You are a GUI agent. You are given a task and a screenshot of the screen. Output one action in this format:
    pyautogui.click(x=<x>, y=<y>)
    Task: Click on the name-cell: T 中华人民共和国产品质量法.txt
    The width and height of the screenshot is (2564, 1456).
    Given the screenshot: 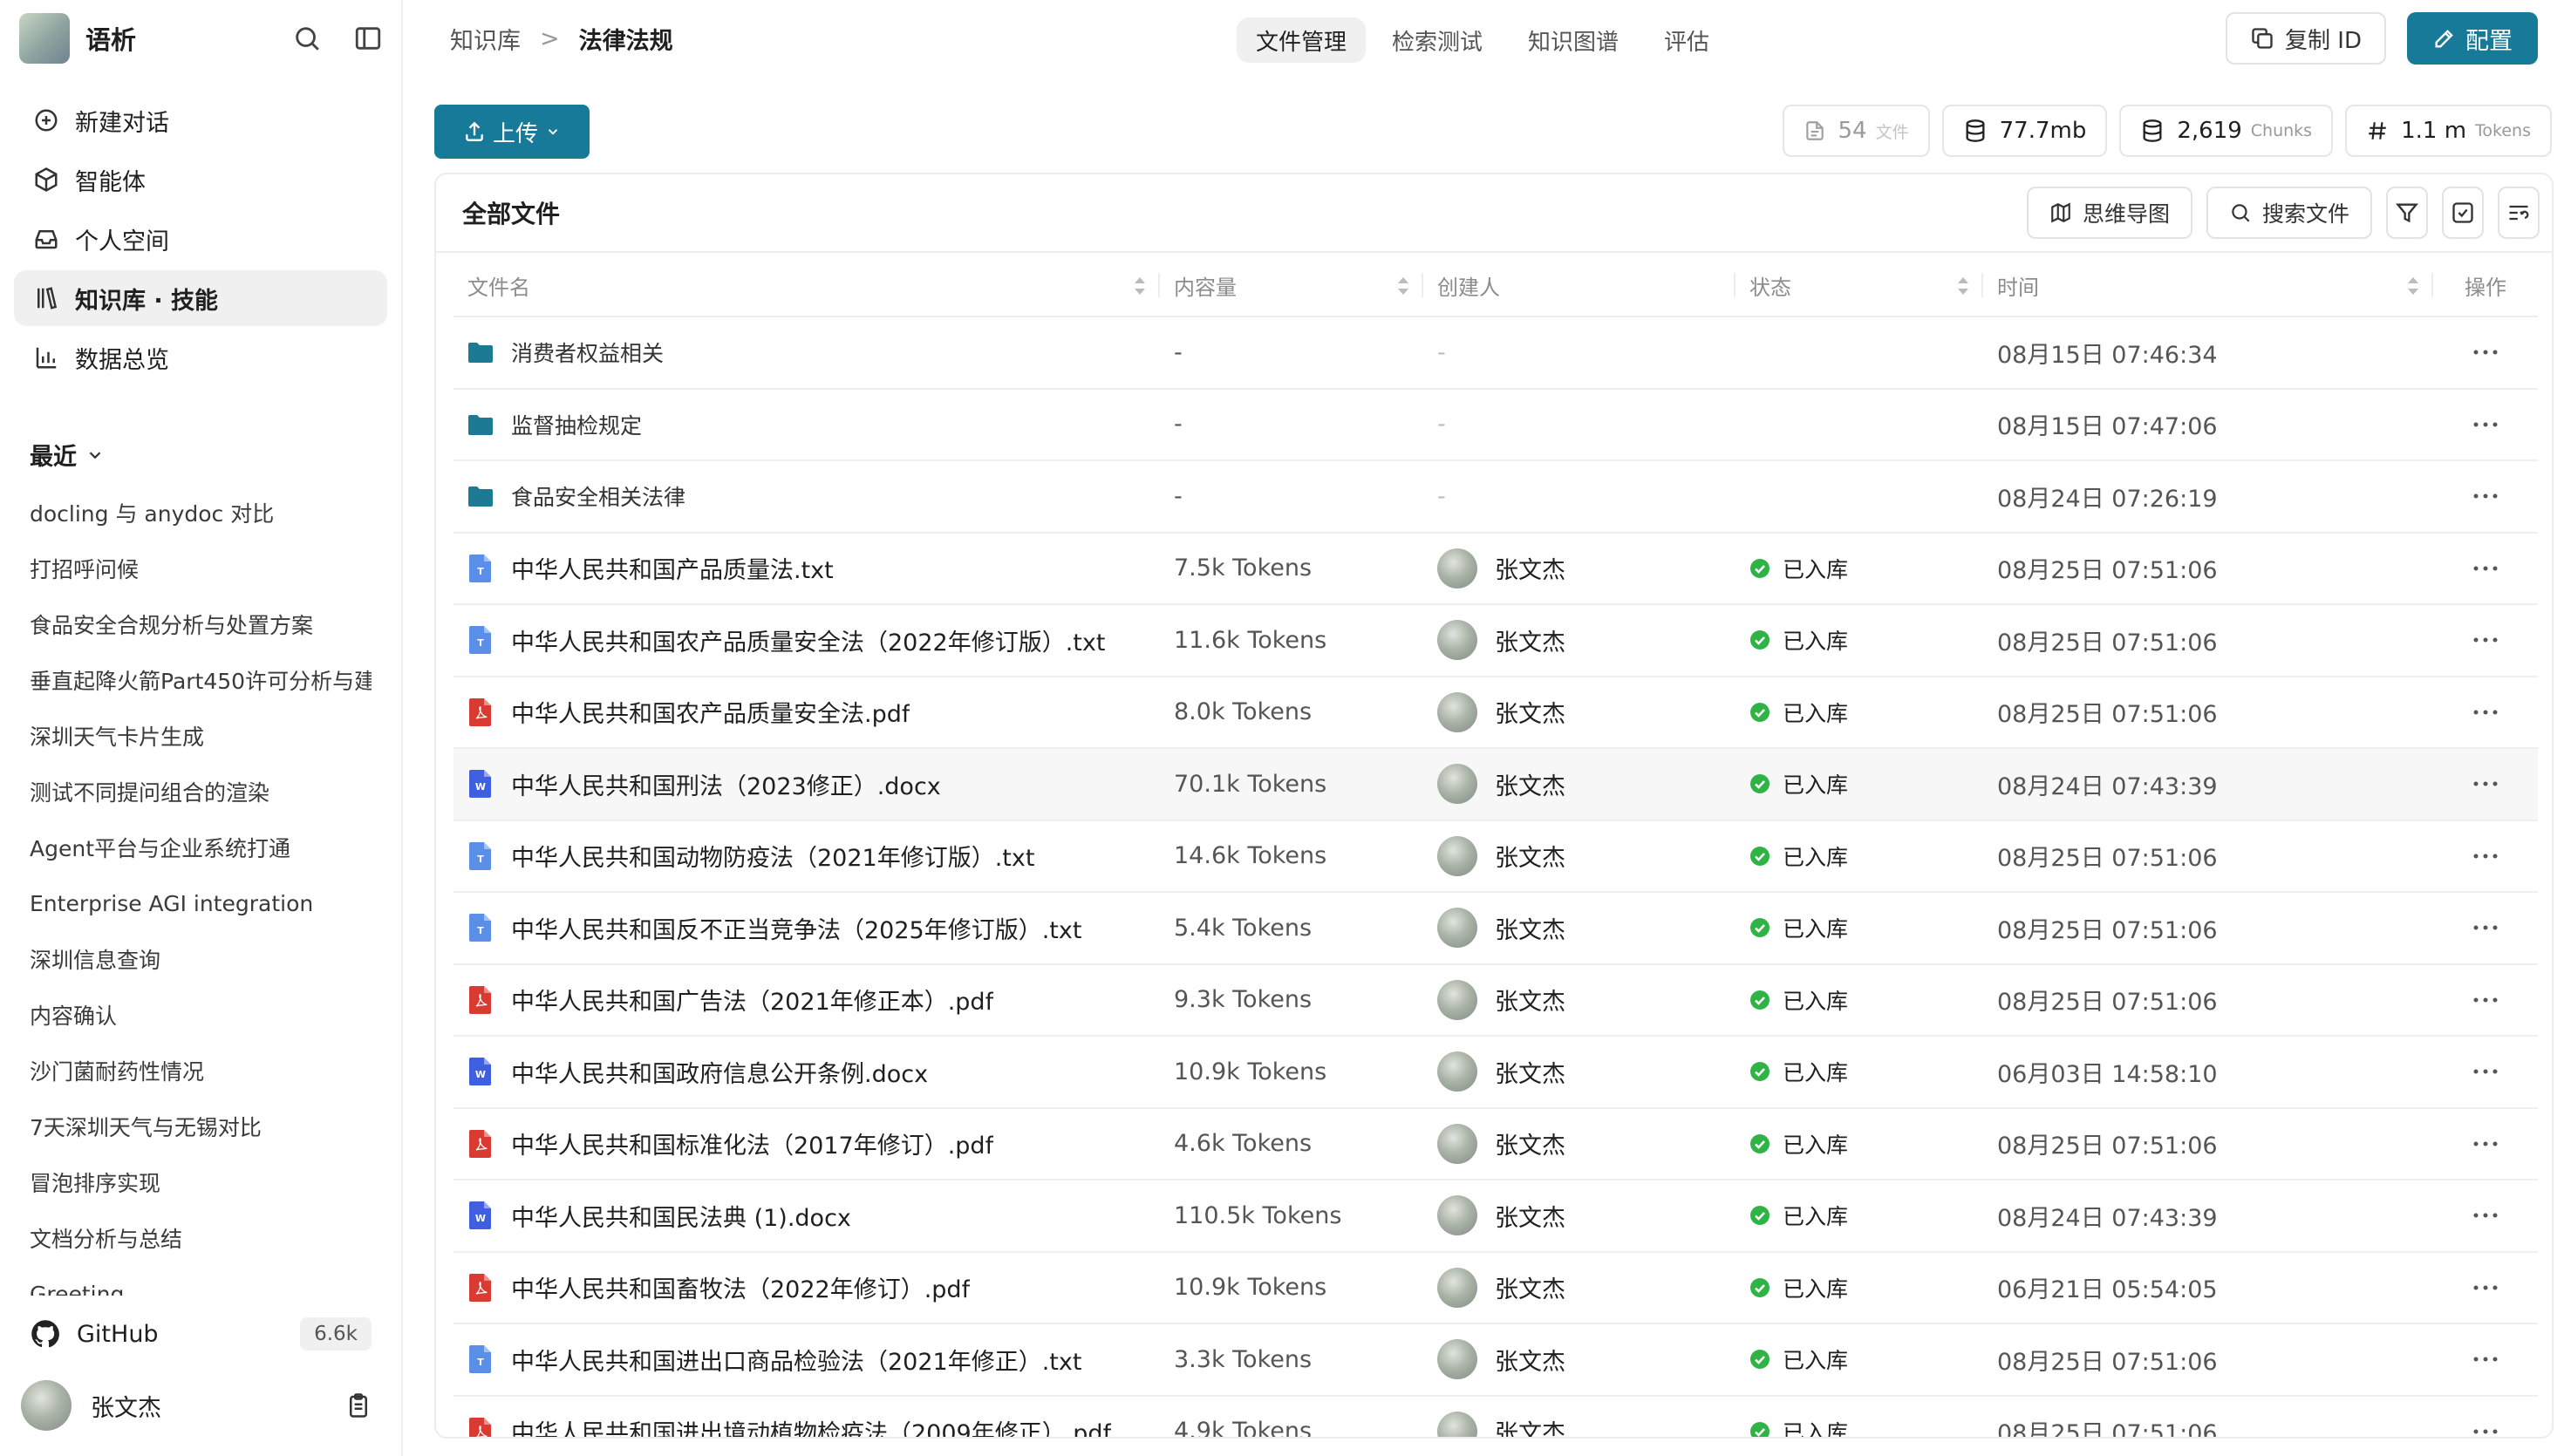 What is the action you would take?
    pyautogui.click(x=806, y=569)
    